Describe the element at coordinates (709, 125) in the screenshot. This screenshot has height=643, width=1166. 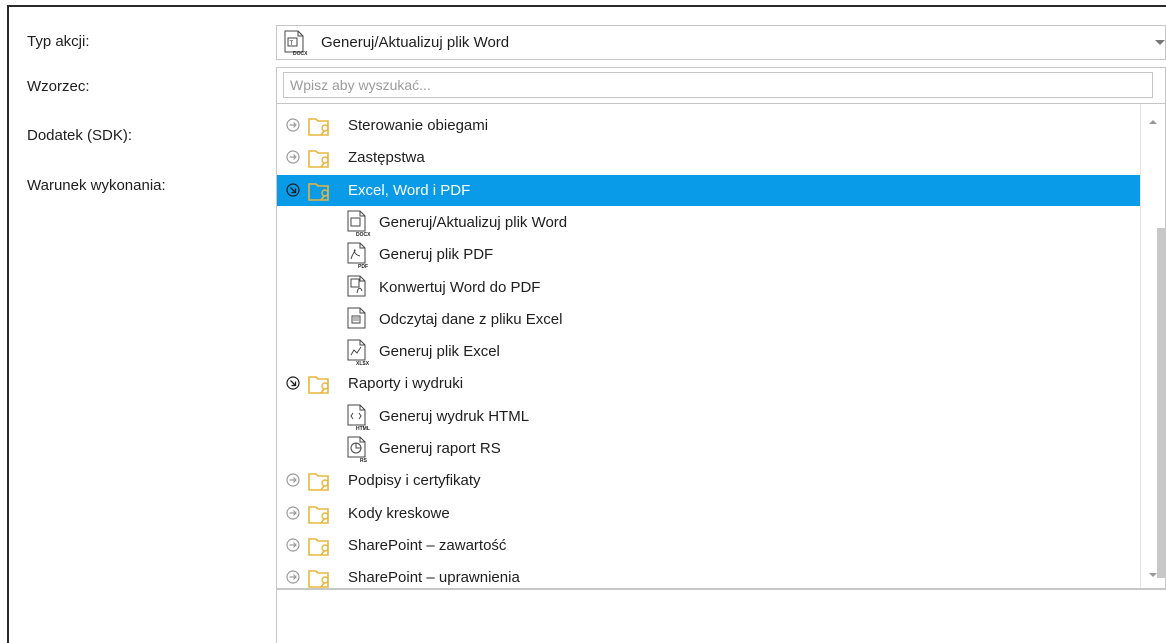
I see `tree-group-item: Sterowanie obiegami` at that location.